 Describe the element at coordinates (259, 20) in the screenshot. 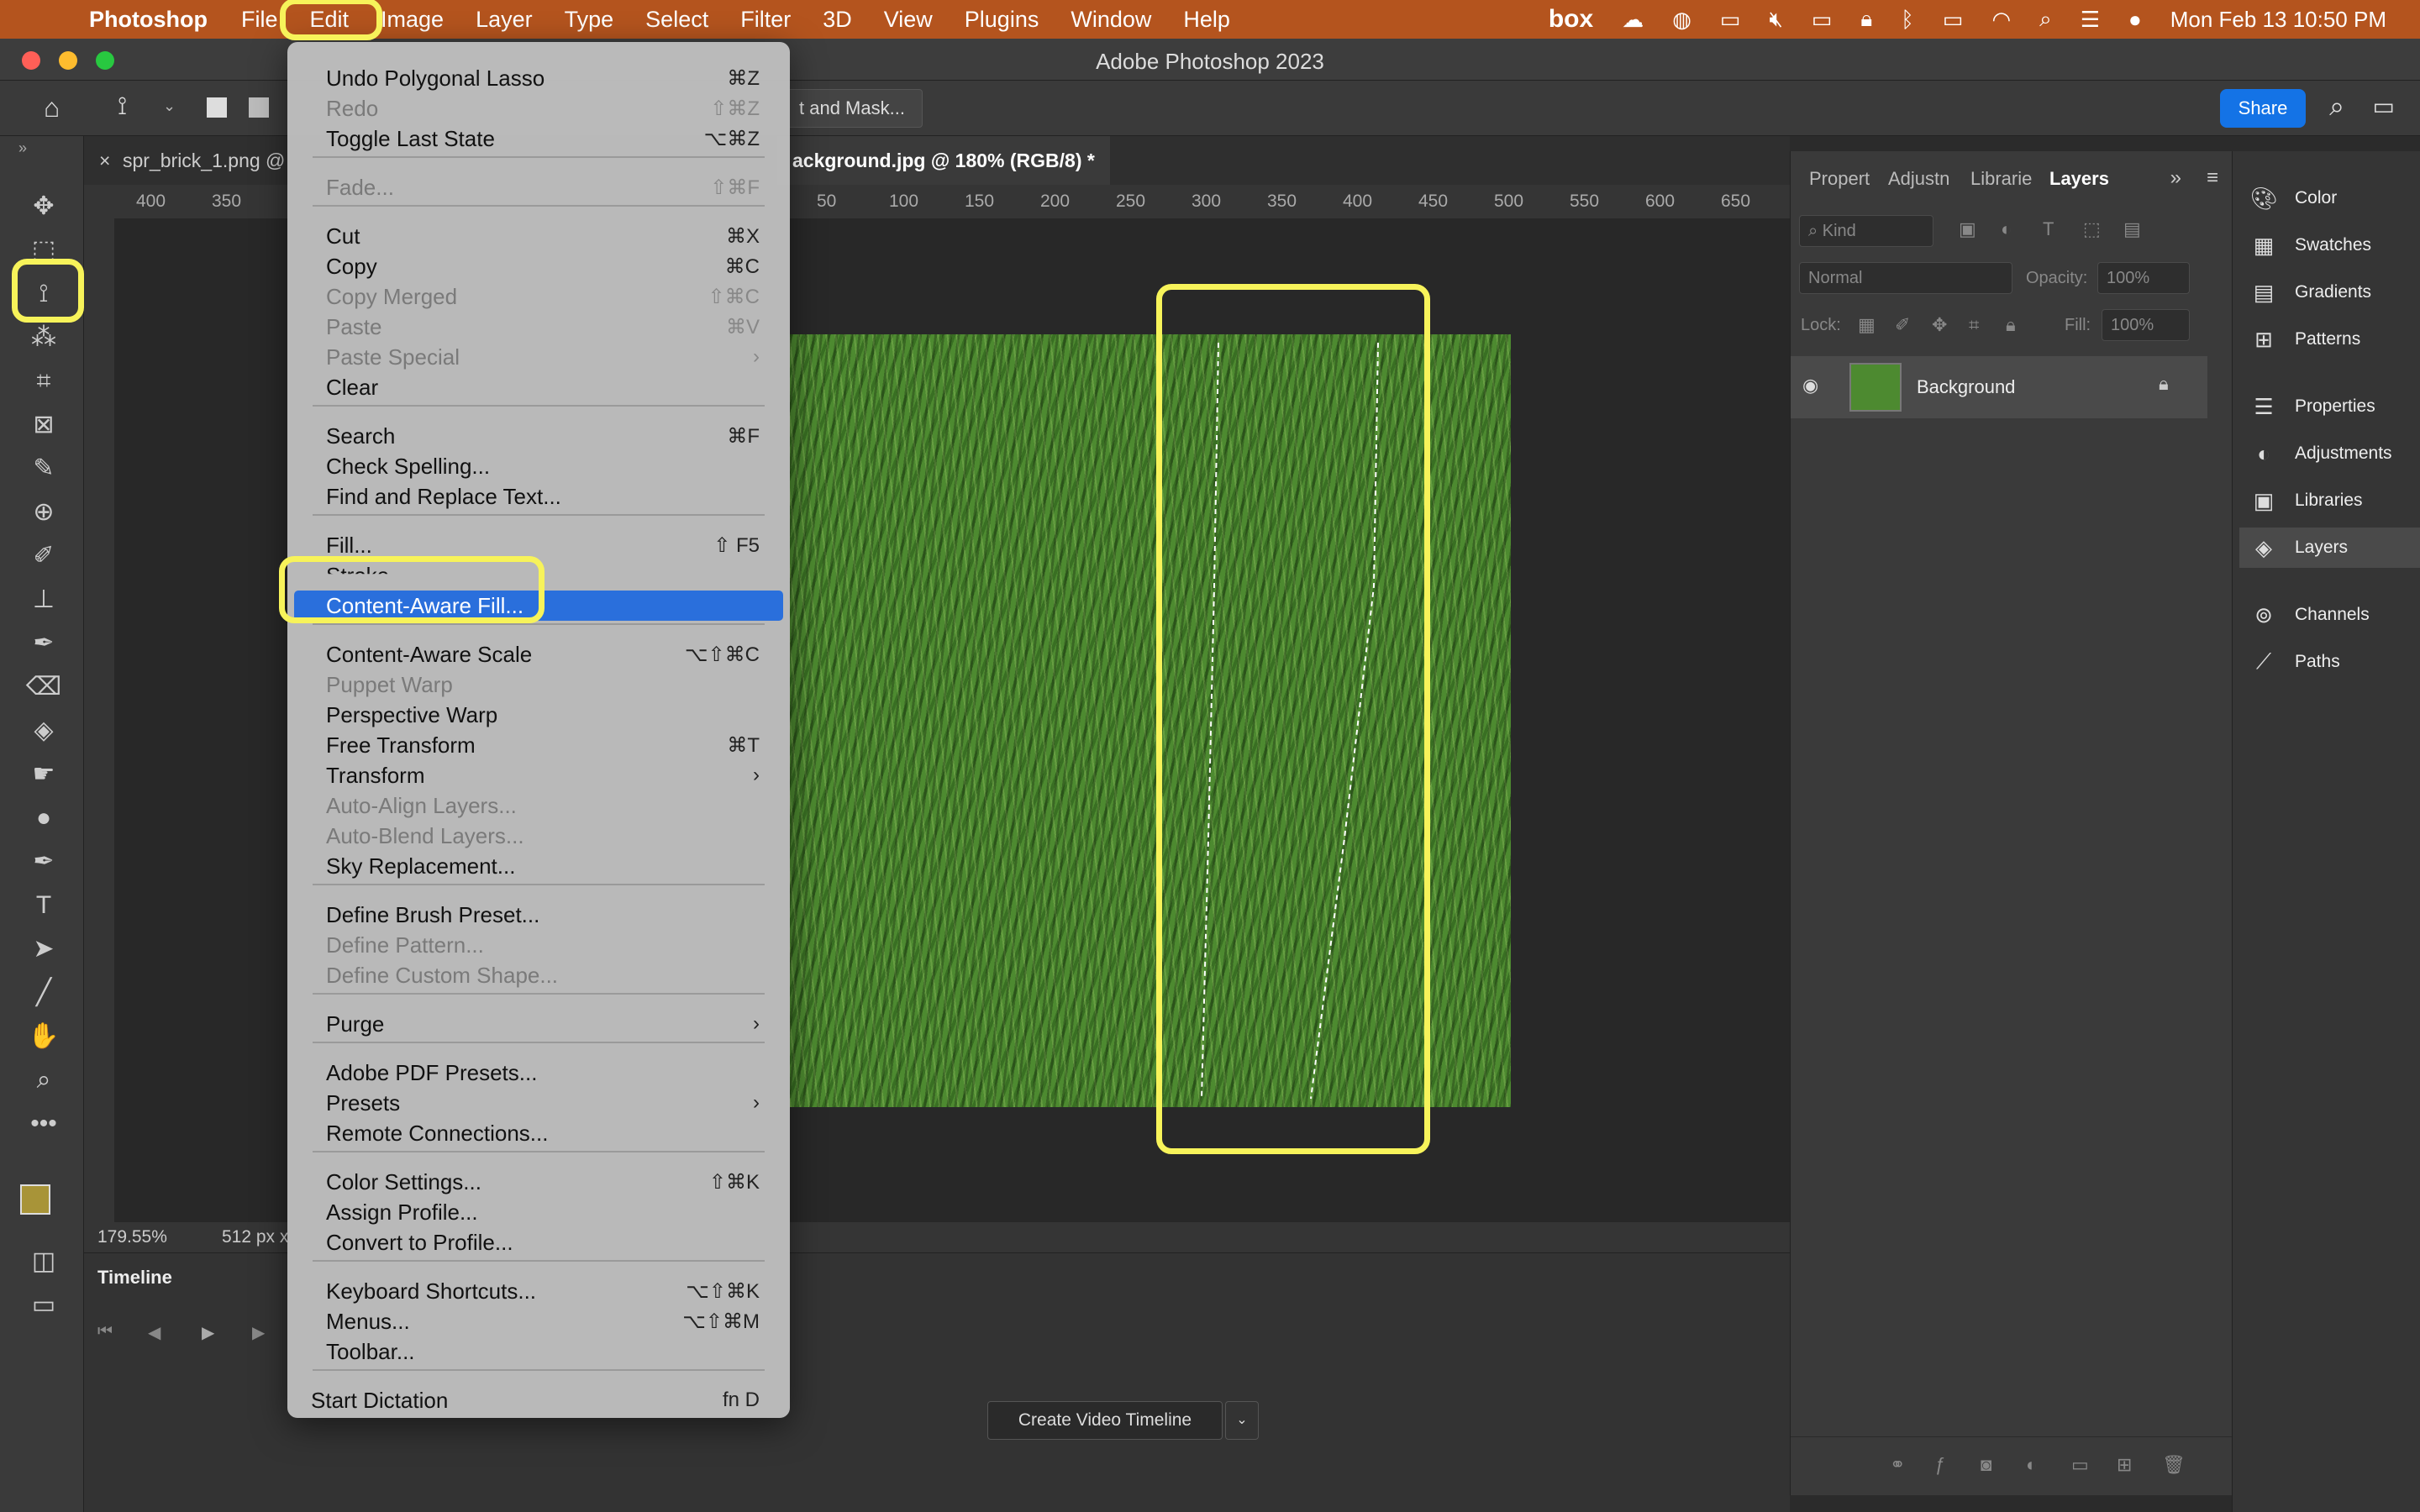

I see `menu-file: File` at that location.